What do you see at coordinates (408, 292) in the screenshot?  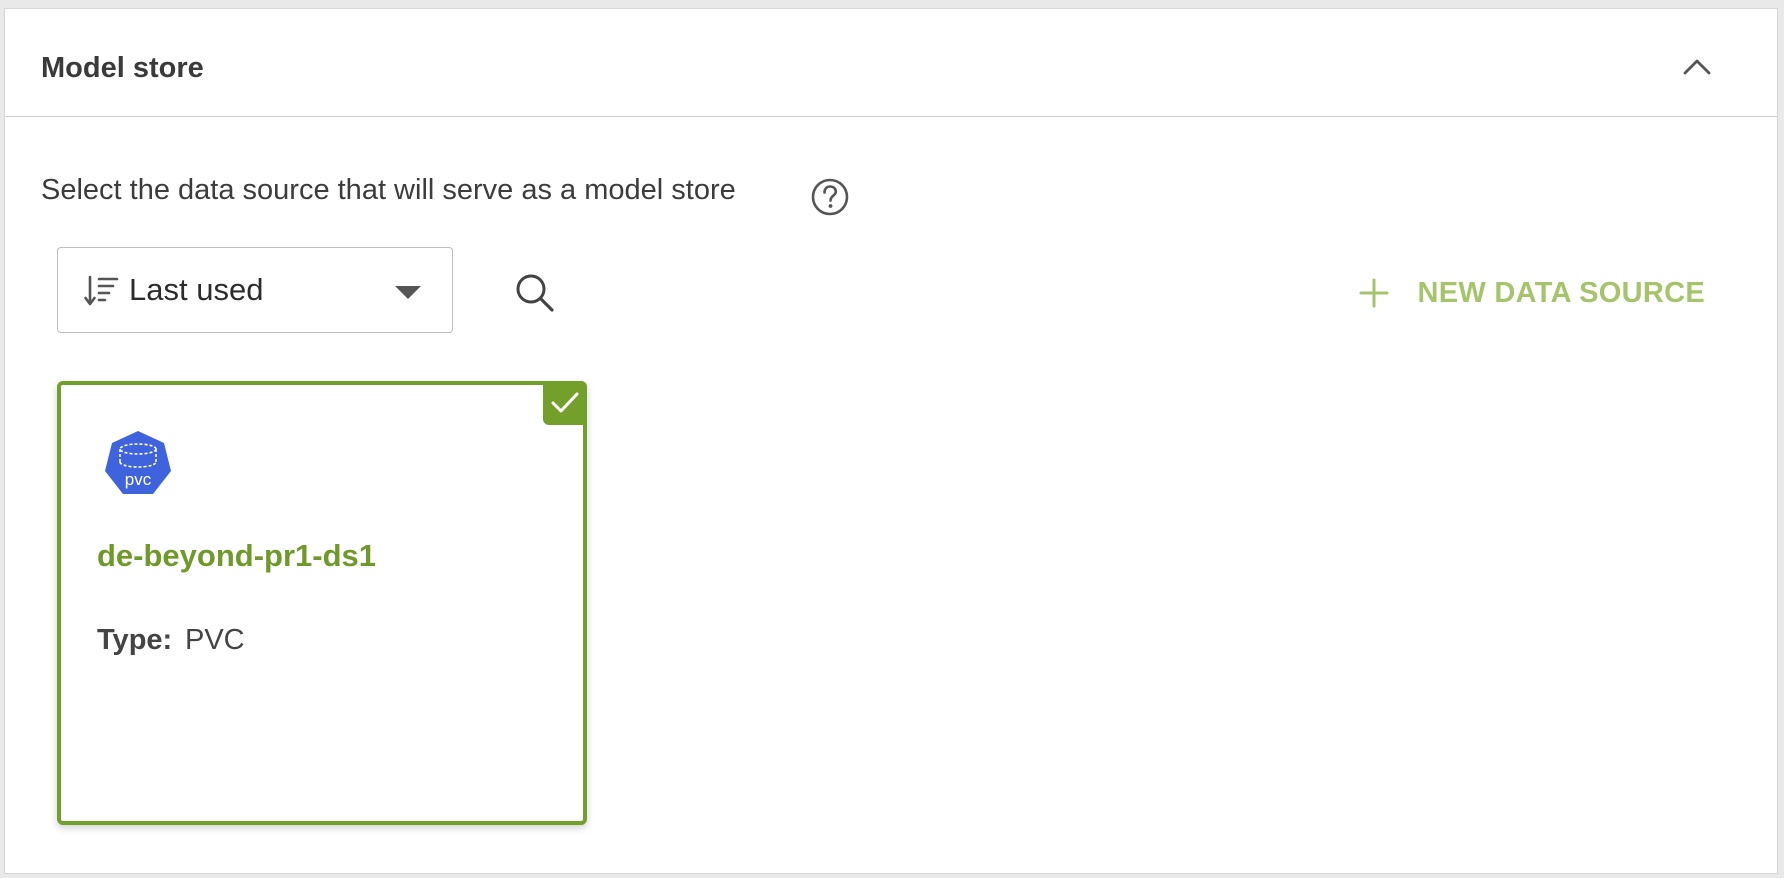 I see `caret-down-icon` at bounding box center [408, 292].